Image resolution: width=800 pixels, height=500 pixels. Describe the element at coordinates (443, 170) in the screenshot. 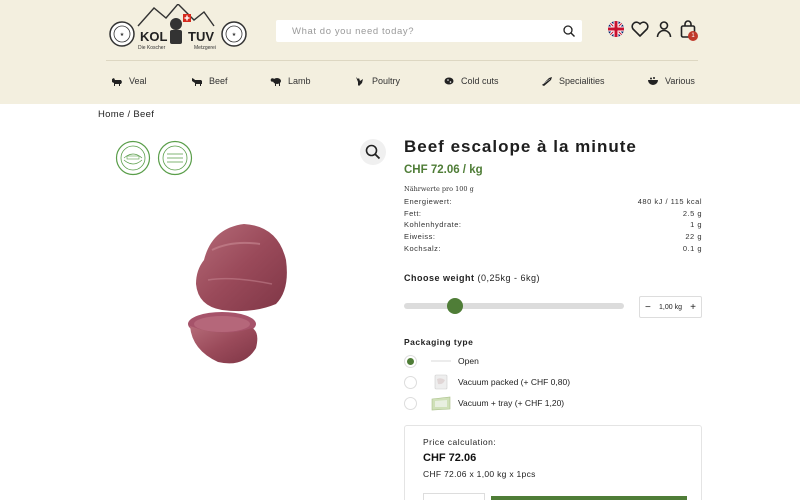

I see `product-price: CHF 72.06 / kg` at that location.